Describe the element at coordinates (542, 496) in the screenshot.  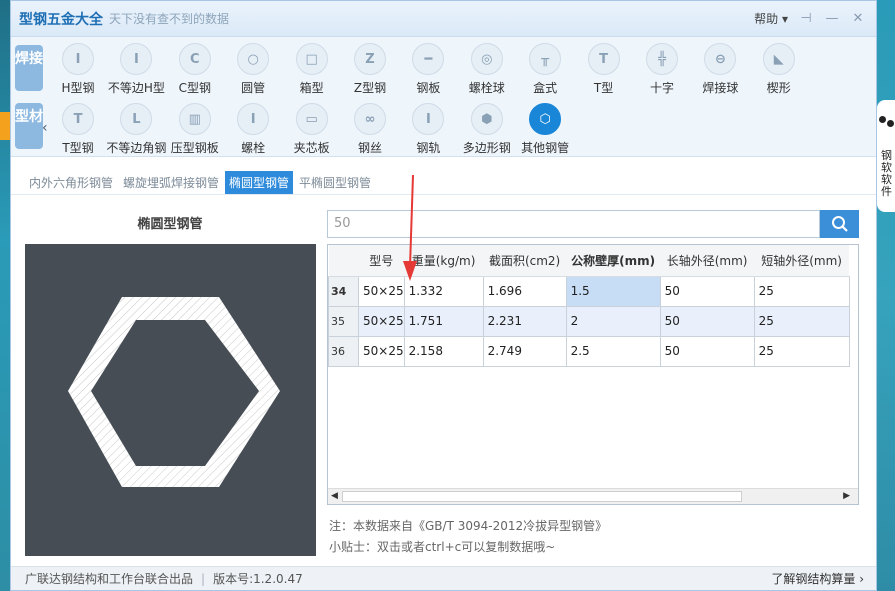
I see `scrollbar-thumb` at that location.